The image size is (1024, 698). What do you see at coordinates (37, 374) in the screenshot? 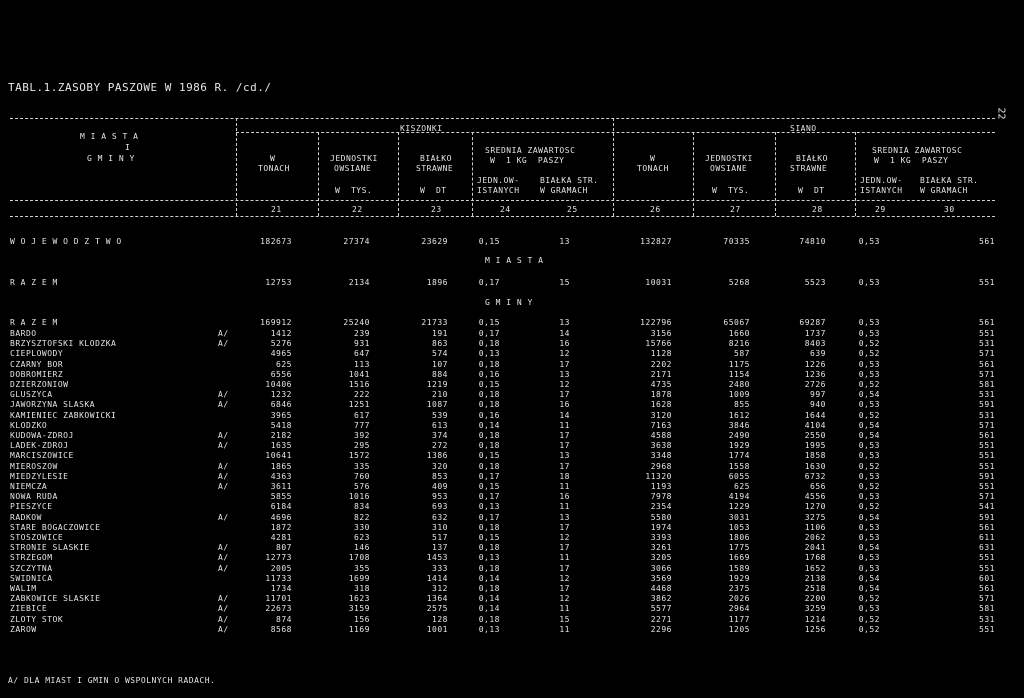
I see `row-name: DOBROMIERZ` at bounding box center [37, 374].